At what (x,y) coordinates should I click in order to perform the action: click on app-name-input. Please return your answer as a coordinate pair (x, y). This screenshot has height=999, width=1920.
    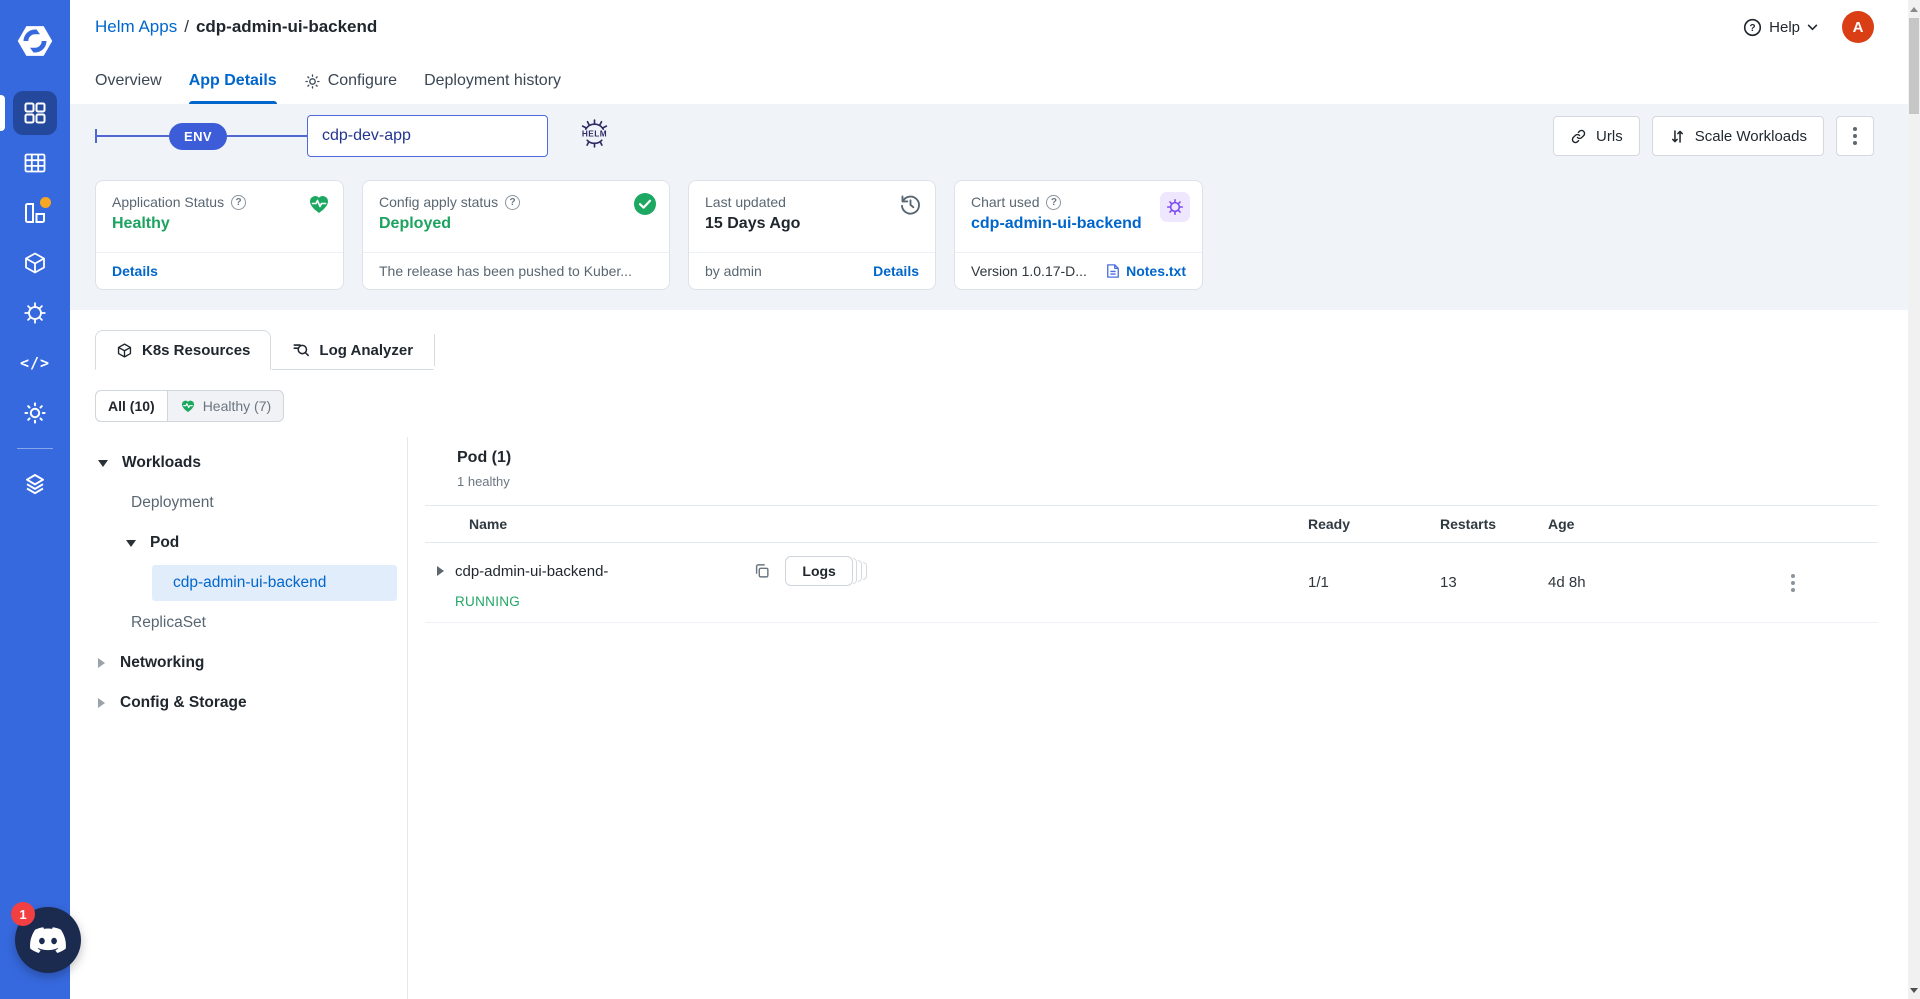
    Looking at the image, I should click on (427, 136).